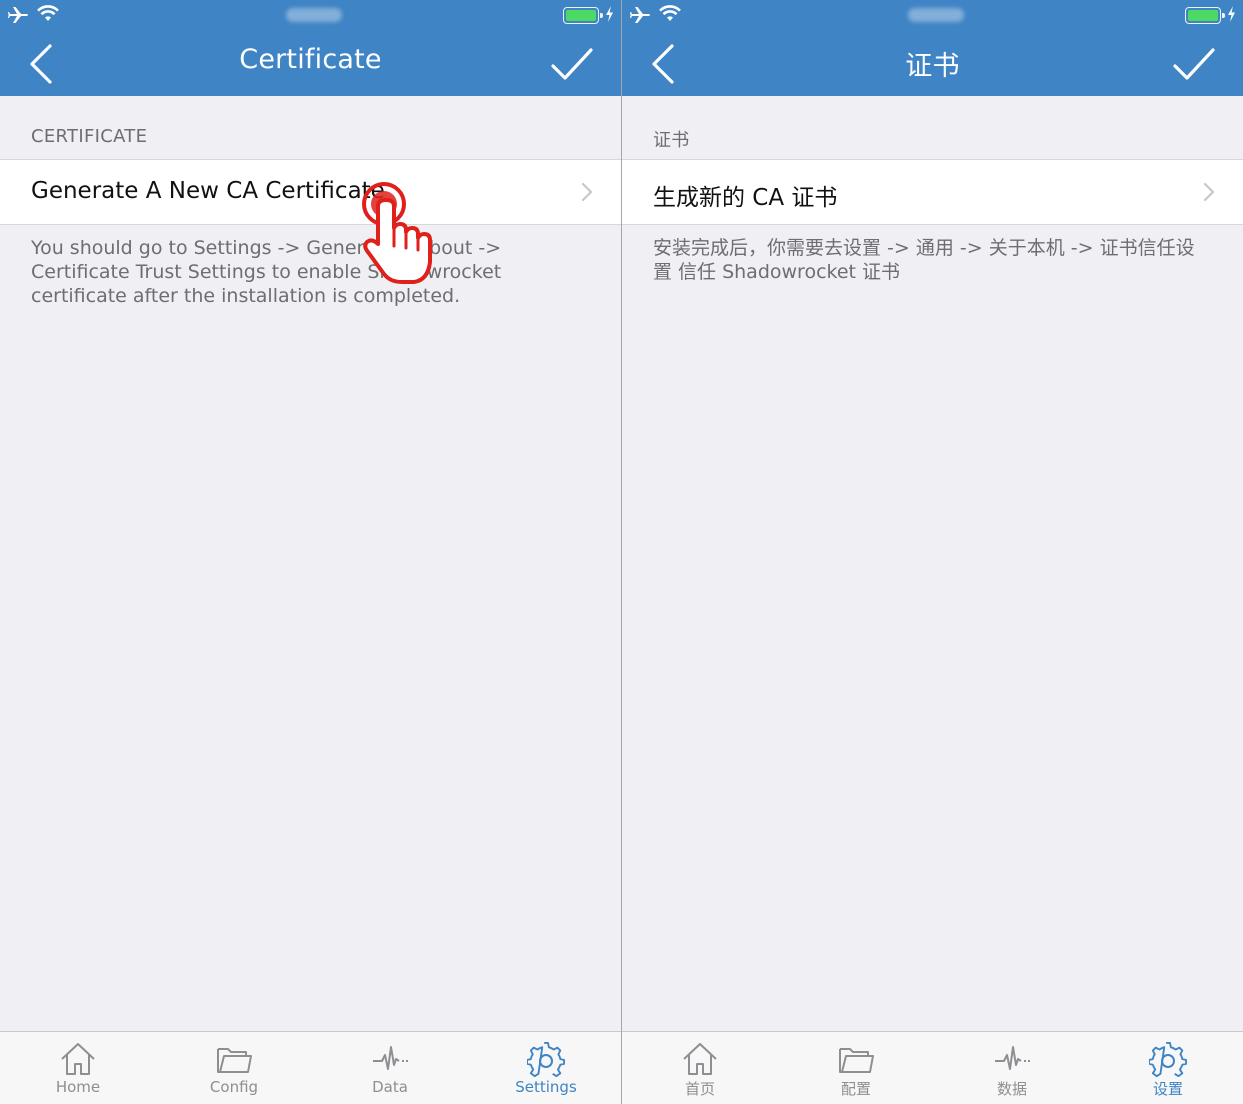  I want to click on row-label: 生成新的 CA 证书, so click(745, 198).